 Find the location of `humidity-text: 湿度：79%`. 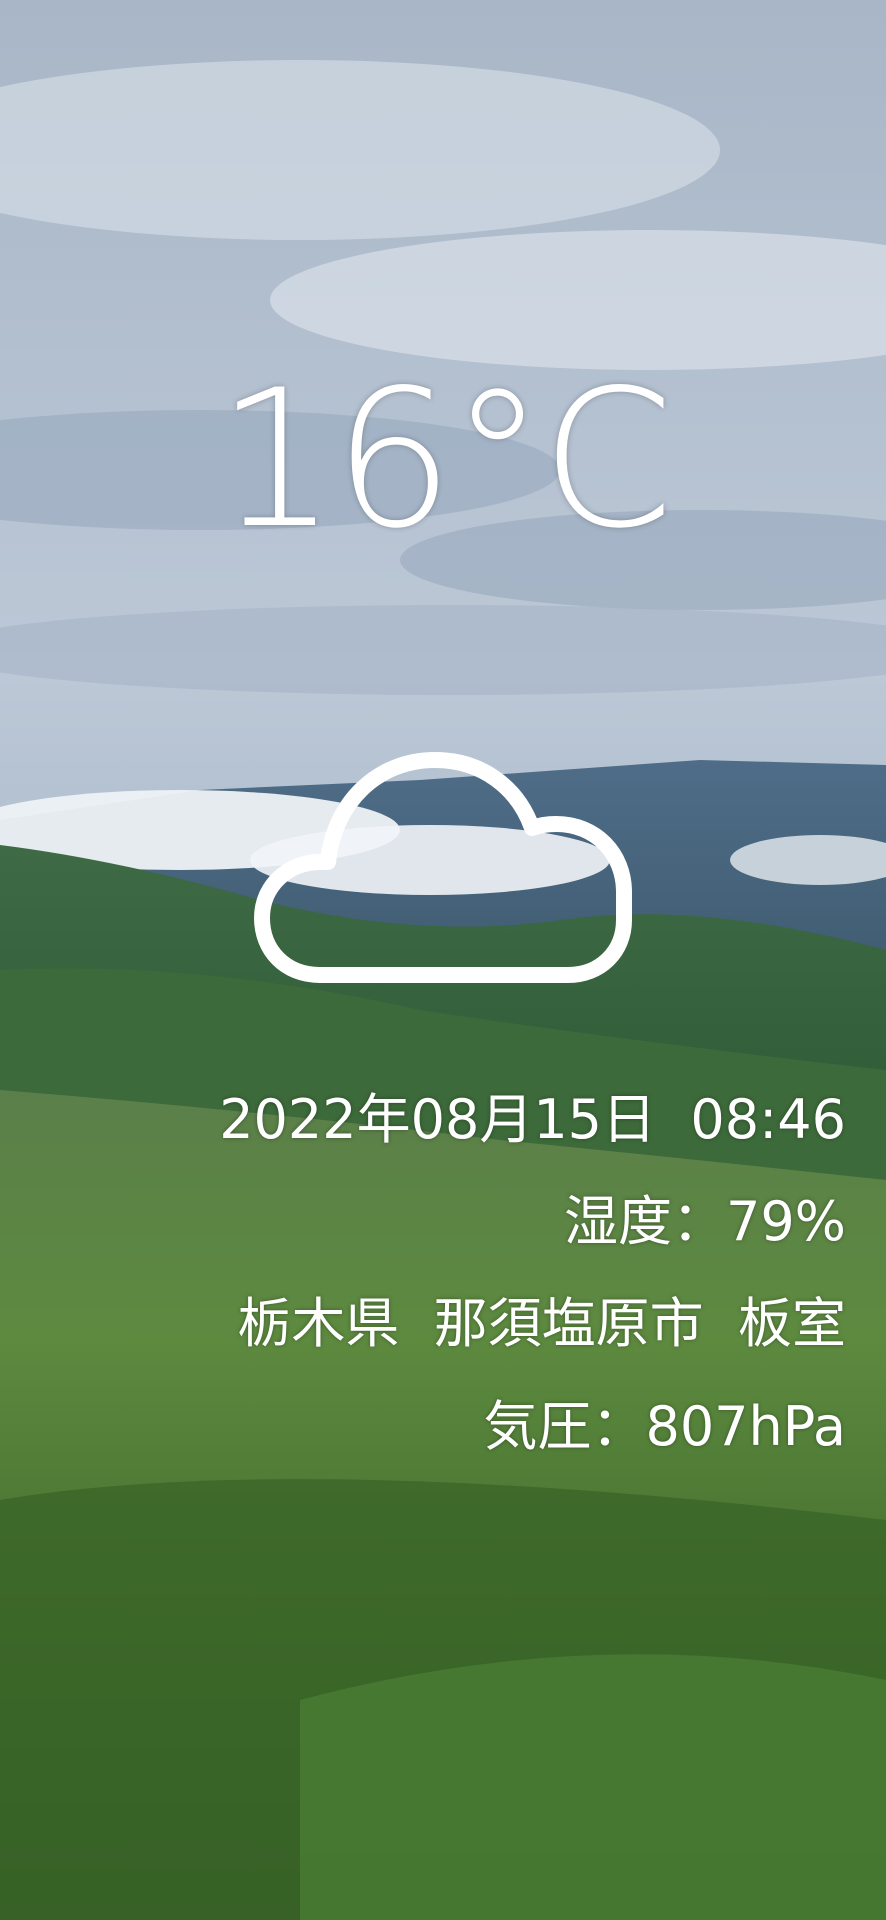

humidity-text: 湿度：79% is located at coordinates (704, 1221).